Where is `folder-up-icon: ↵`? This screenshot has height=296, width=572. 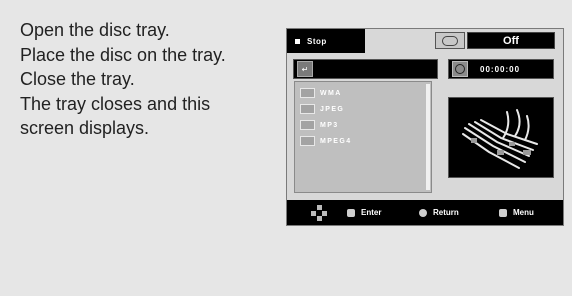
folder-up-icon: ↵ is located at coordinates (305, 69).